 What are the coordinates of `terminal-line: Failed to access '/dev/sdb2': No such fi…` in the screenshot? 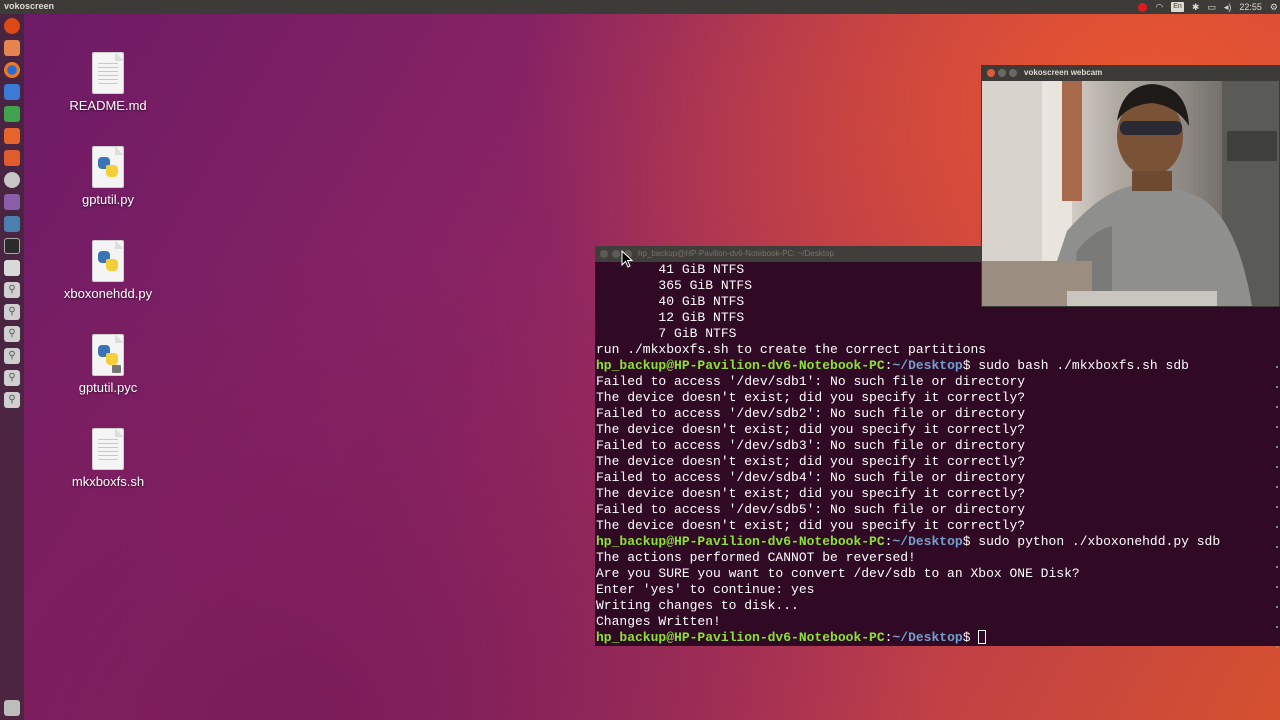 It's located at (811, 413).